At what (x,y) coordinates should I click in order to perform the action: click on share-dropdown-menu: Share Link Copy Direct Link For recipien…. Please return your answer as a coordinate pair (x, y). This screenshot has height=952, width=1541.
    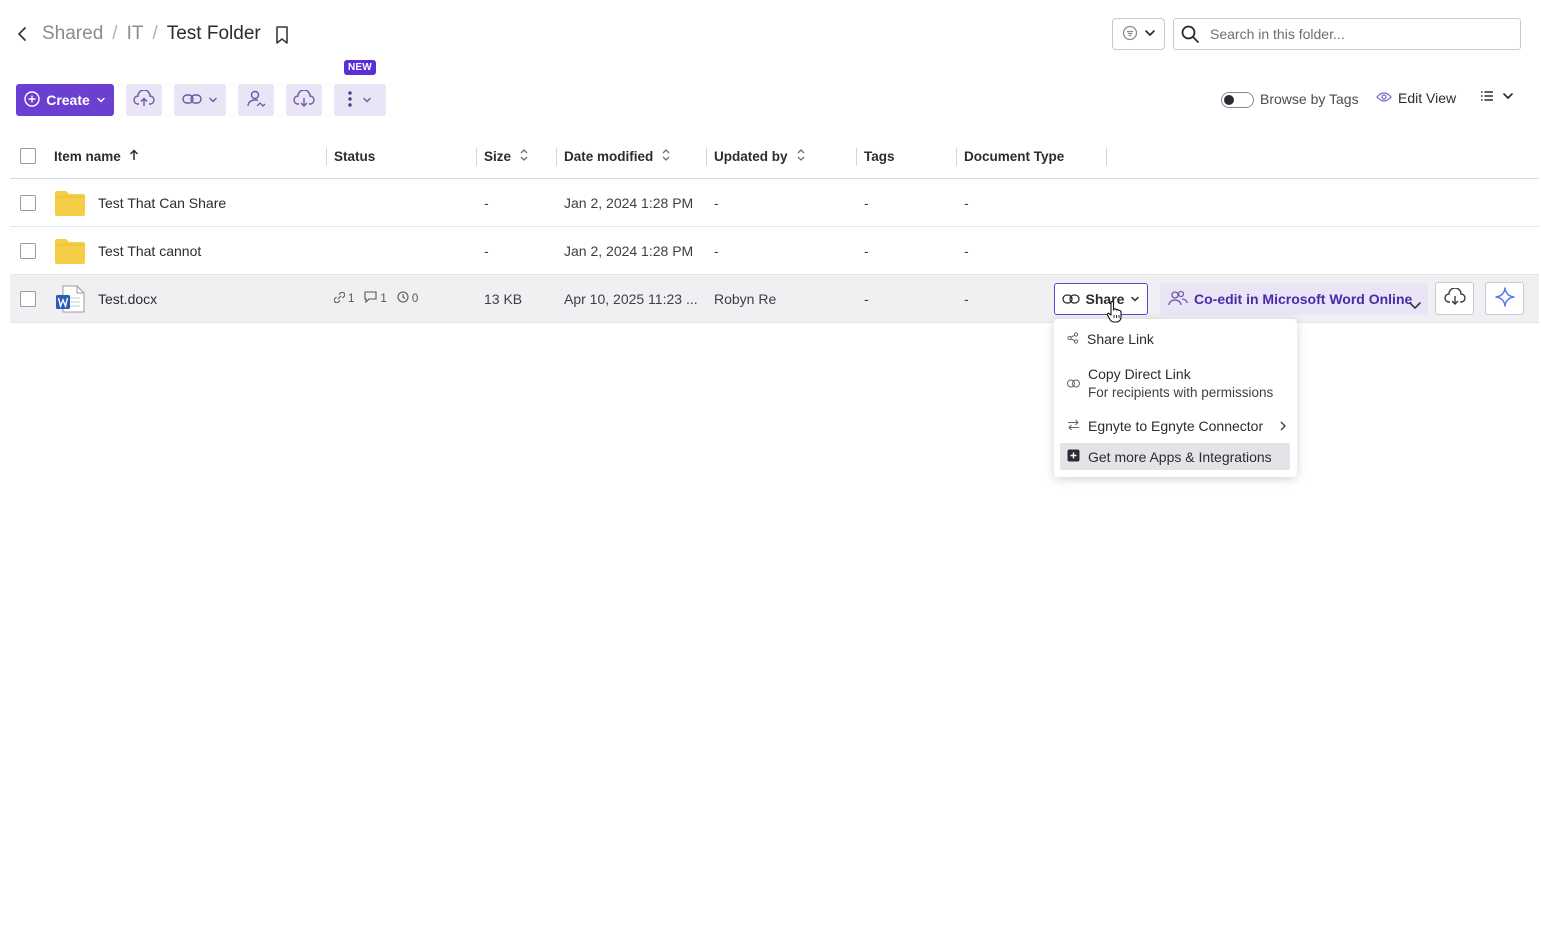
    Looking at the image, I should click on (1175, 398).